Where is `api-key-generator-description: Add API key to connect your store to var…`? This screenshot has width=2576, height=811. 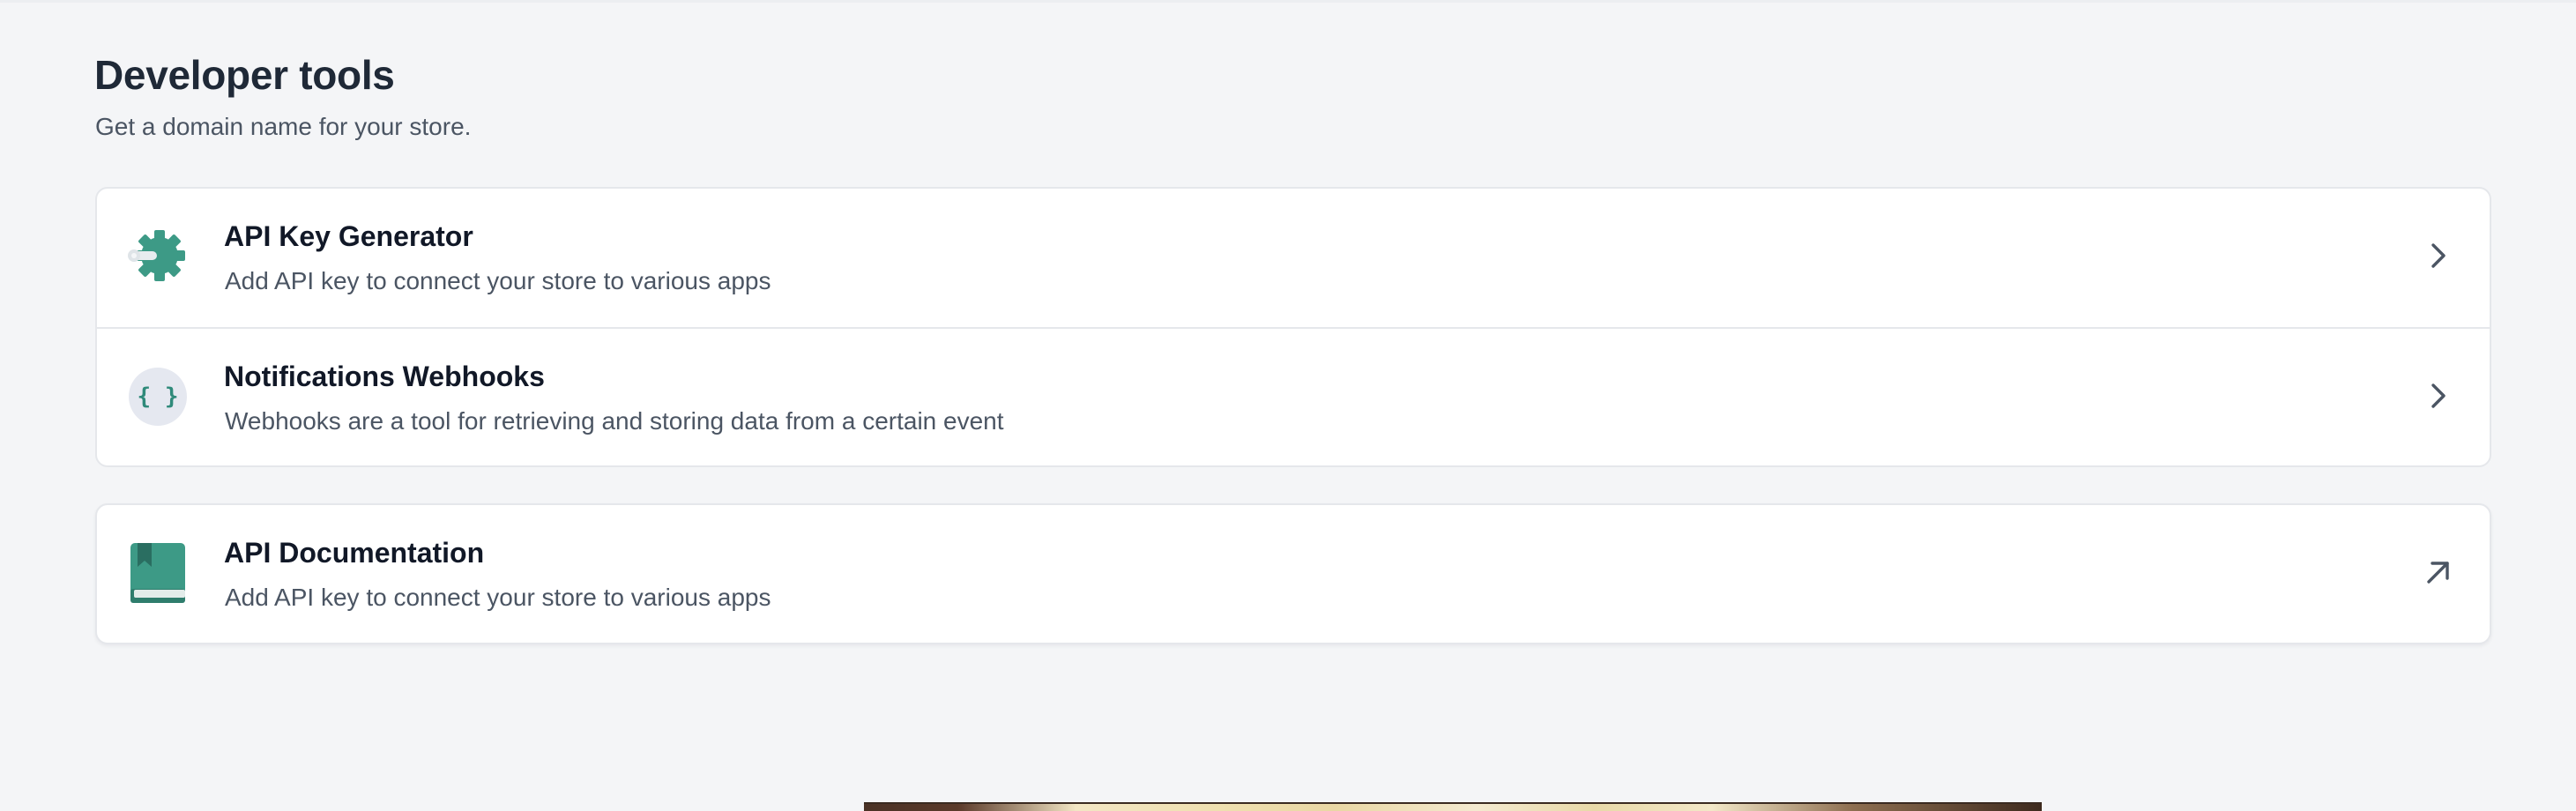
api-key-generator-description: Add API key to connect your store to var… is located at coordinates (498, 280).